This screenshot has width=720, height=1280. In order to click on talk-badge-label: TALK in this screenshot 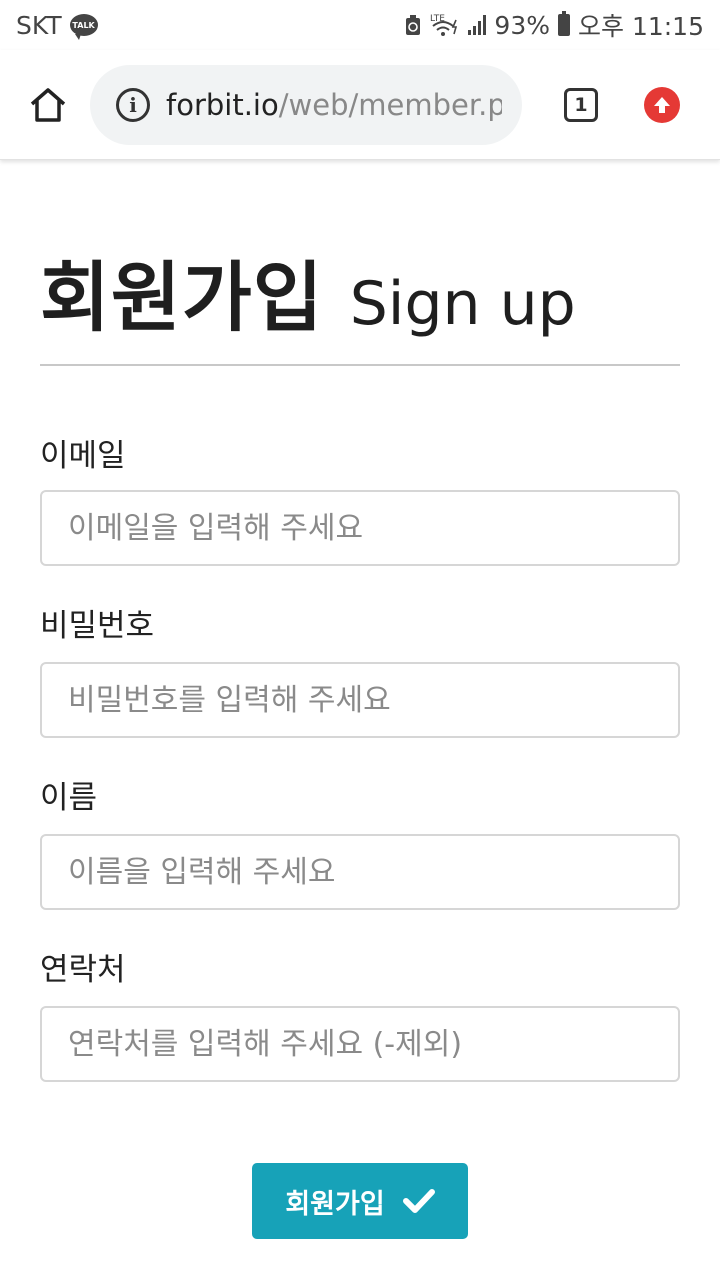, I will do `click(83, 25)`.